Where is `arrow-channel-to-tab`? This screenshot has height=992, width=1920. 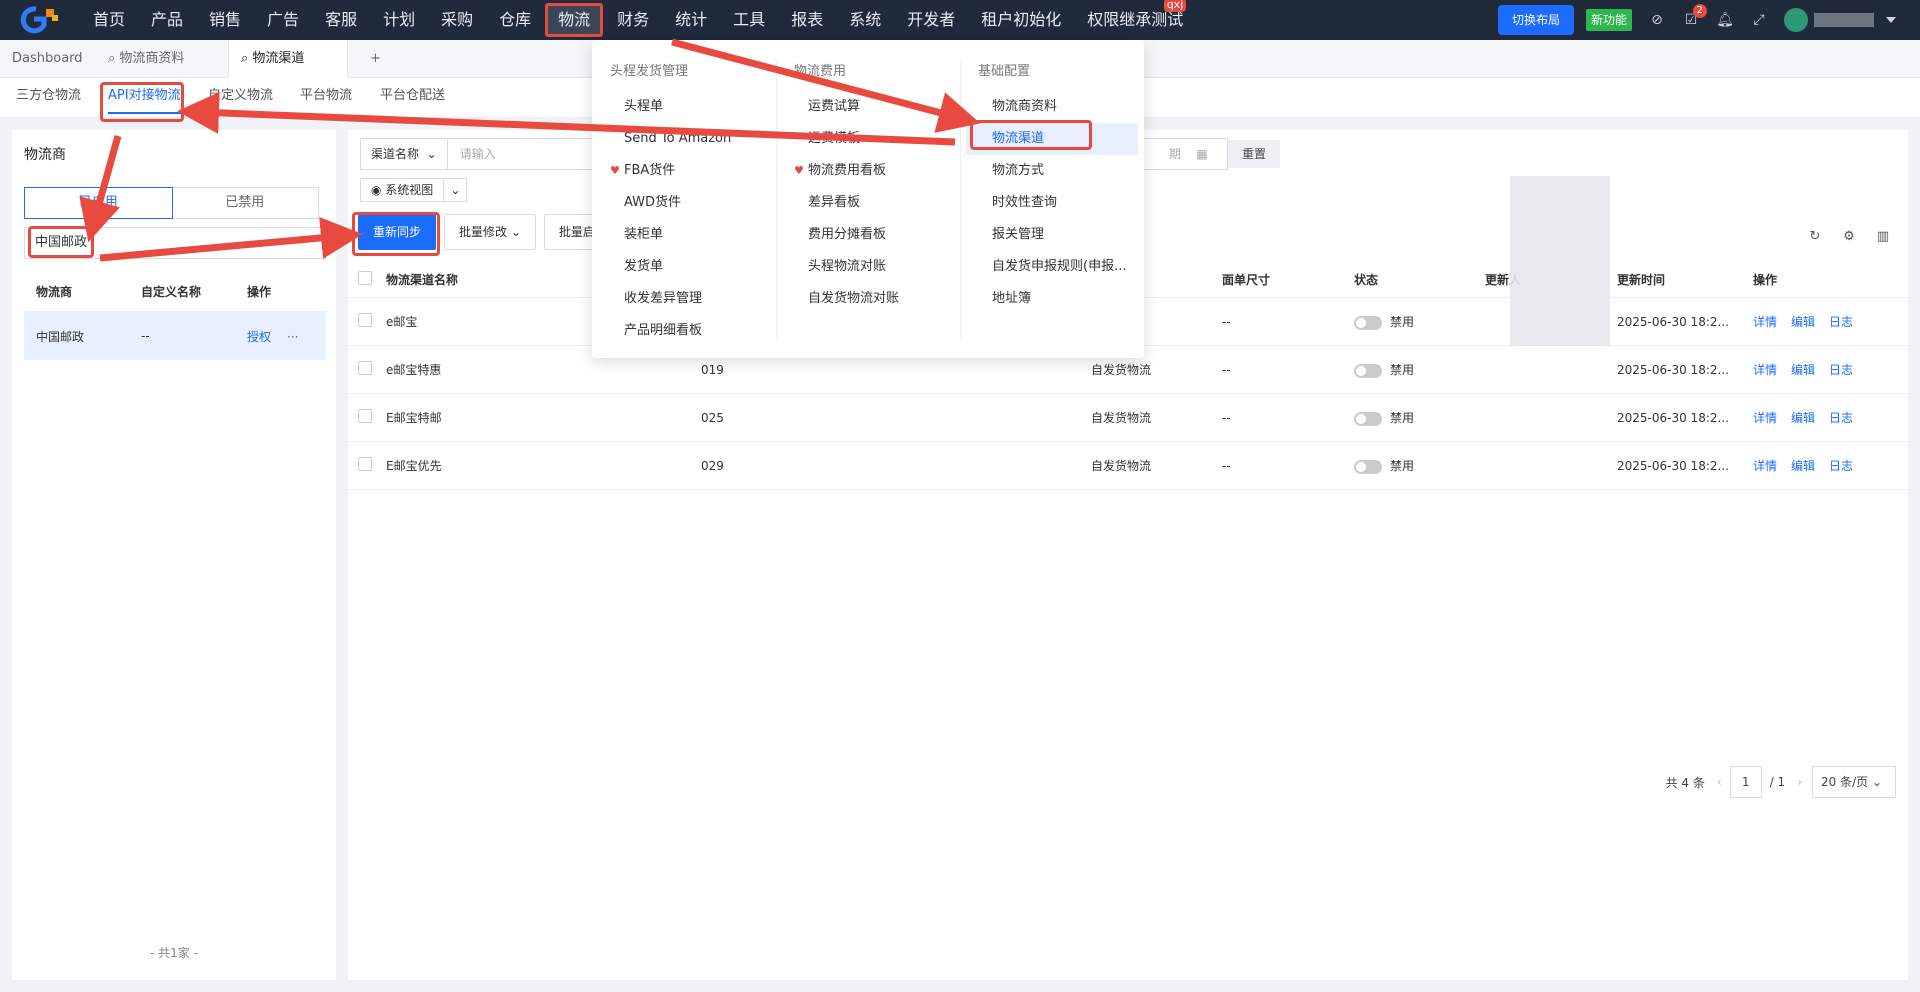 arrow-channel-to-tab is located at coordinates (566, 118).